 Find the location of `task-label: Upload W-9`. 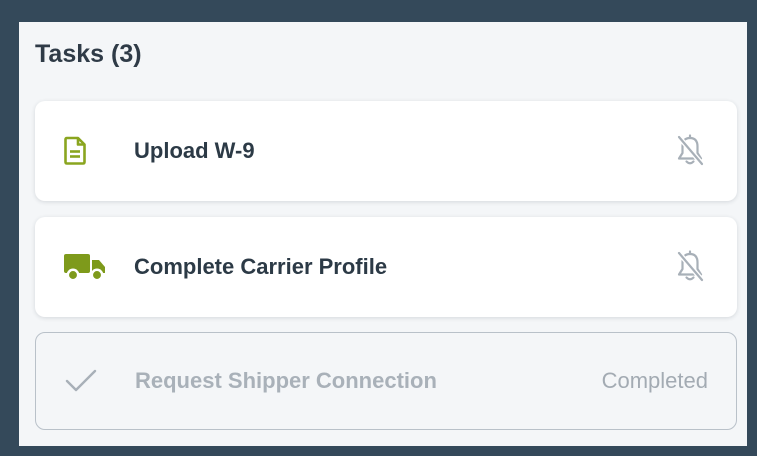

task-label: Upload W-9 is located at coordinates (194, 150).